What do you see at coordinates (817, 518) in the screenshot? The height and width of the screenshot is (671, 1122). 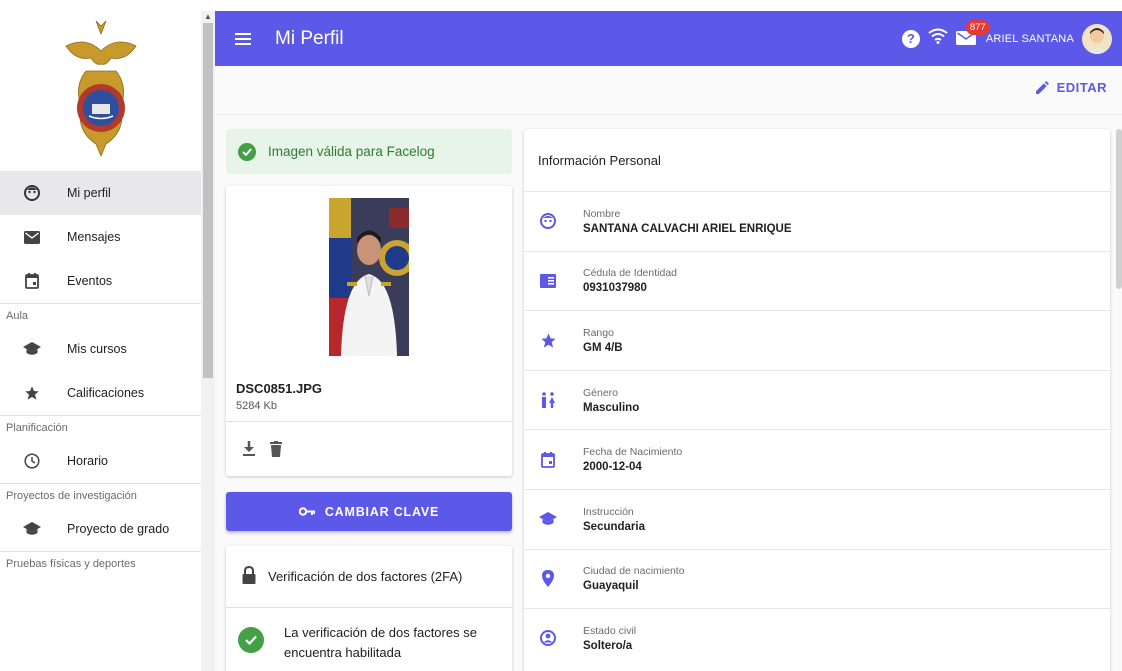 I see `info-row-instruccion: Instrucción Secundaria` at bounding box center [817, 518].